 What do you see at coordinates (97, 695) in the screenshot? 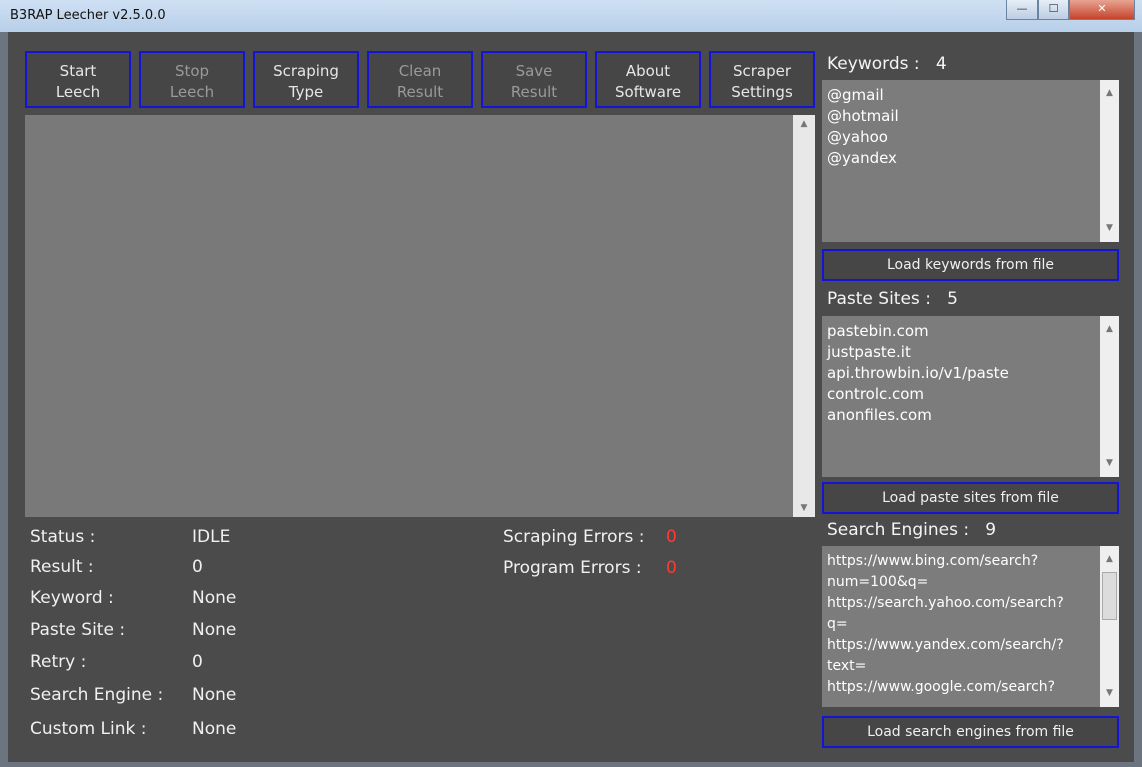
I see `search-engine-label: Search Engine :` at bounding box center [97, 695].